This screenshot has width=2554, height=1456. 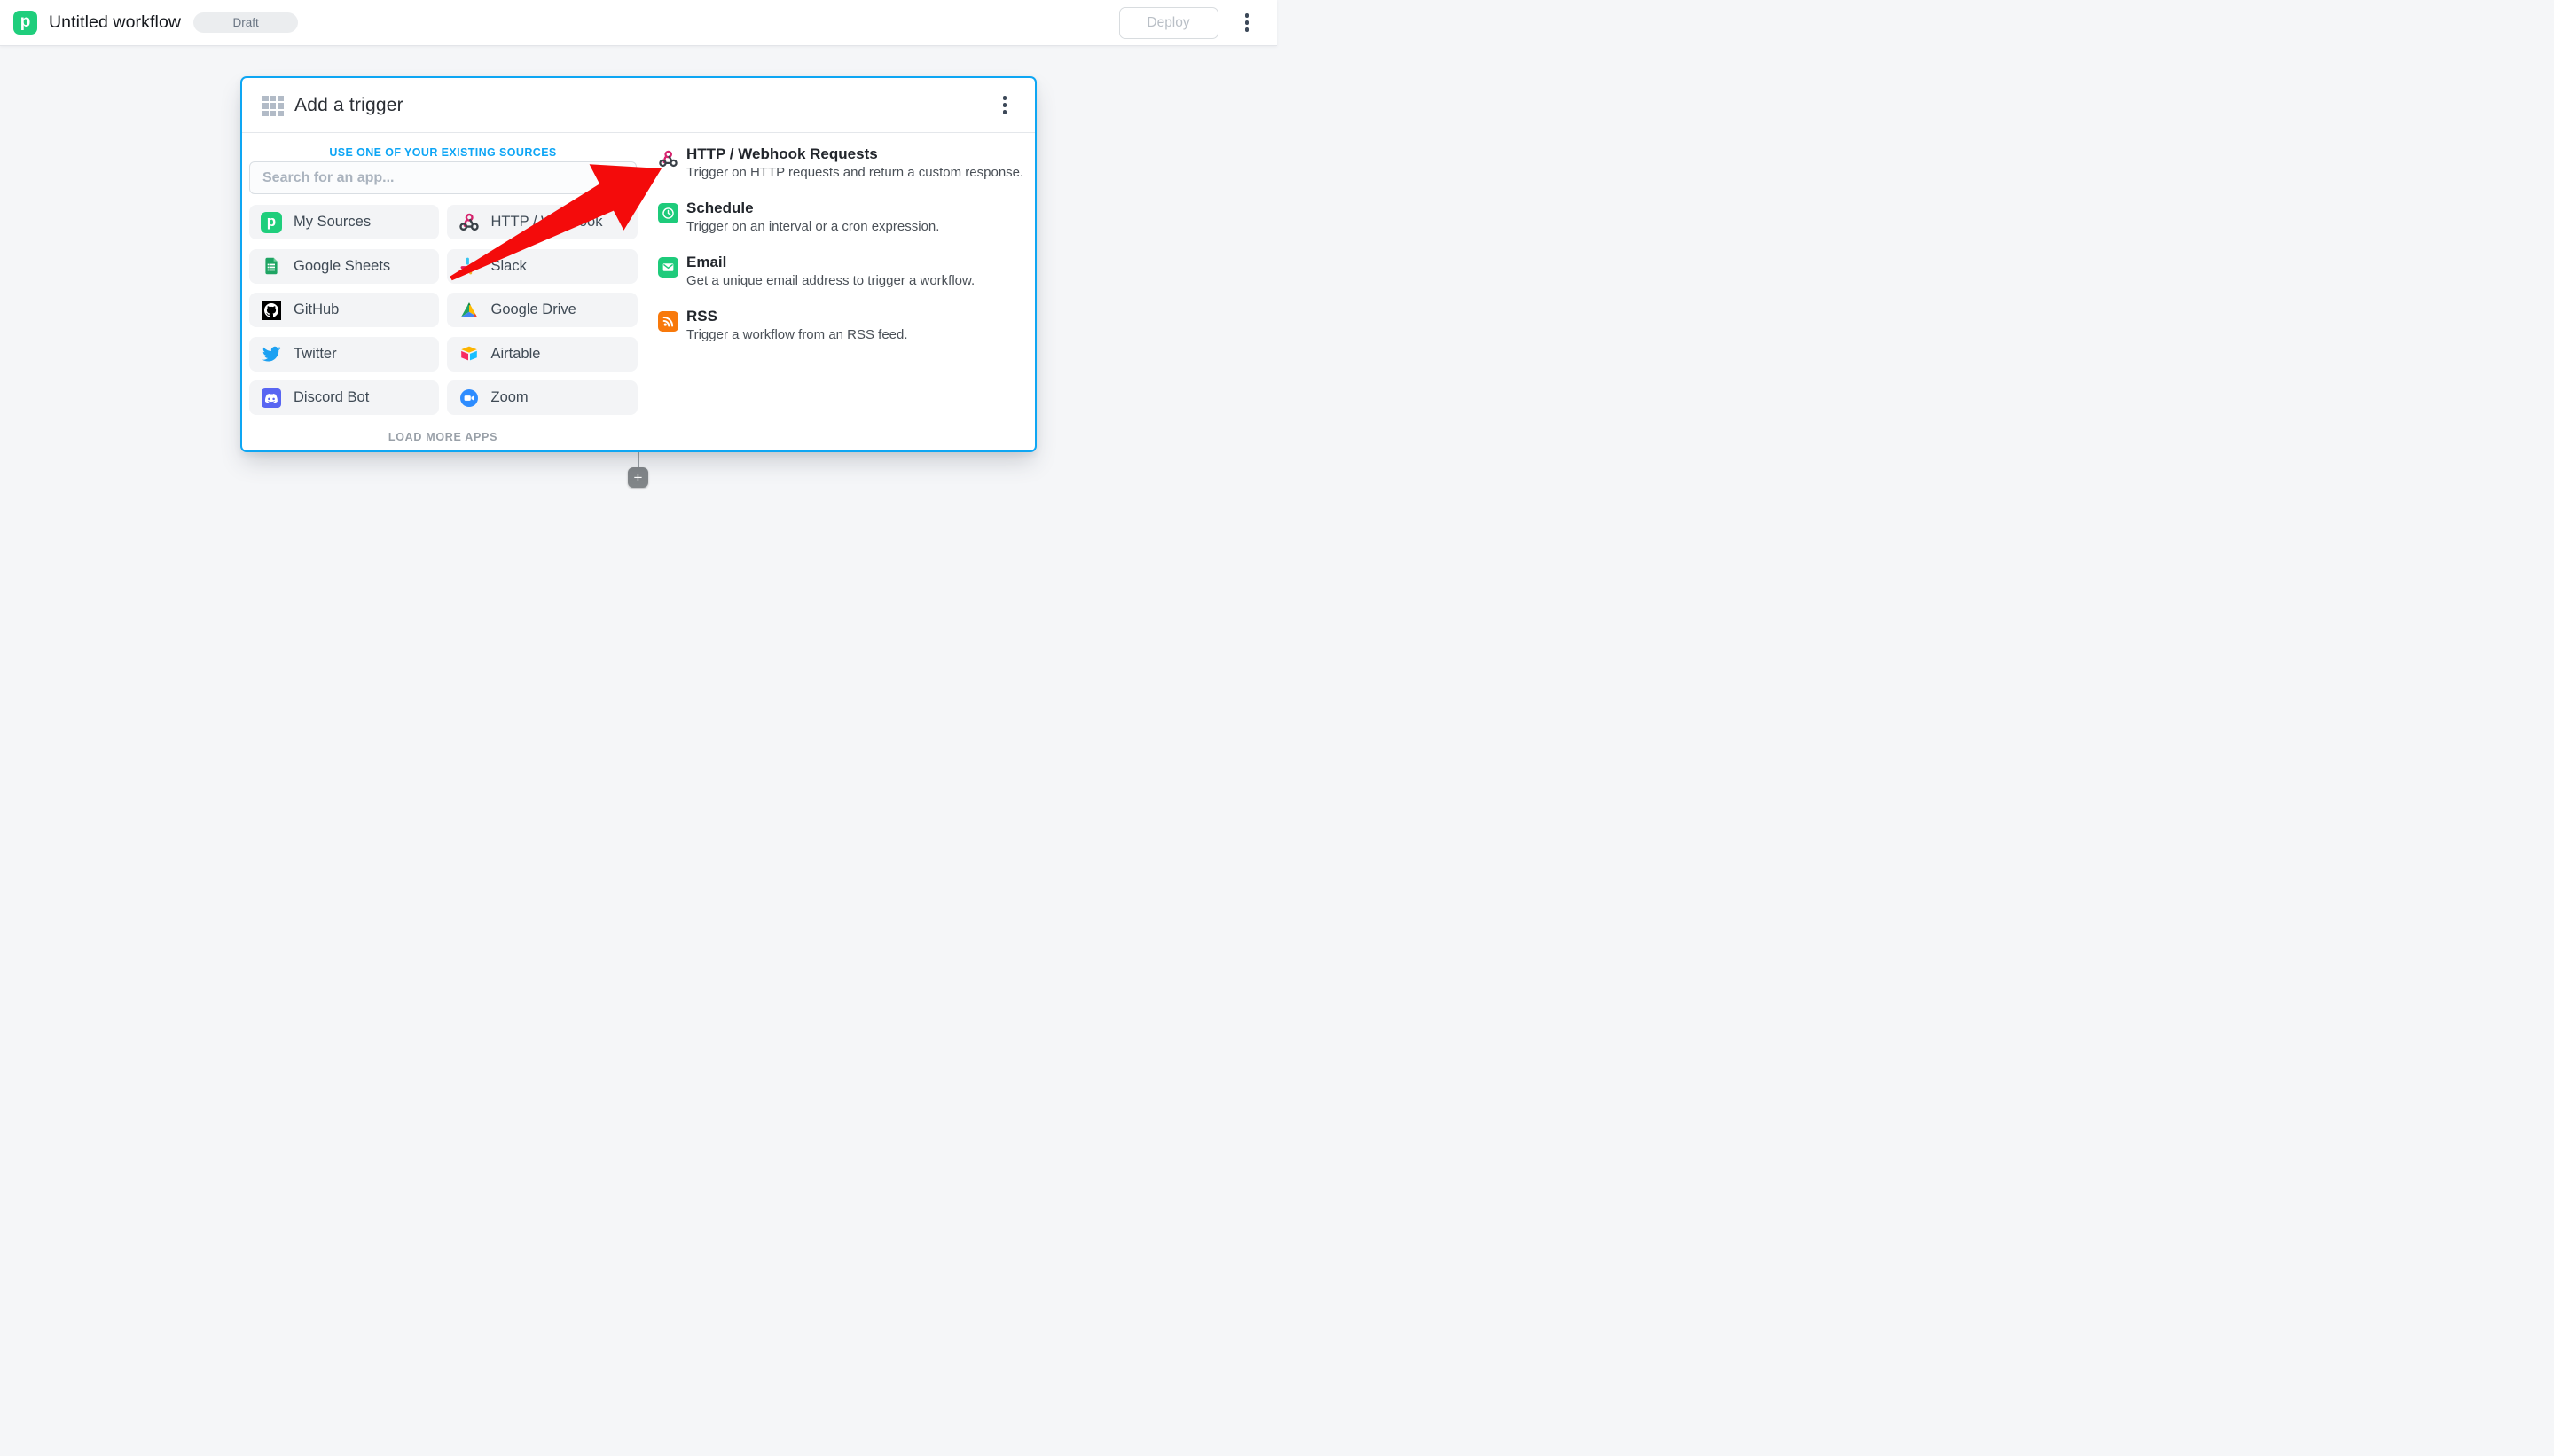 What do you see at coordinates (332, 397) in the screenshot?
I see `app-item-label: Discord Bot` at bounding box center [332, 397].